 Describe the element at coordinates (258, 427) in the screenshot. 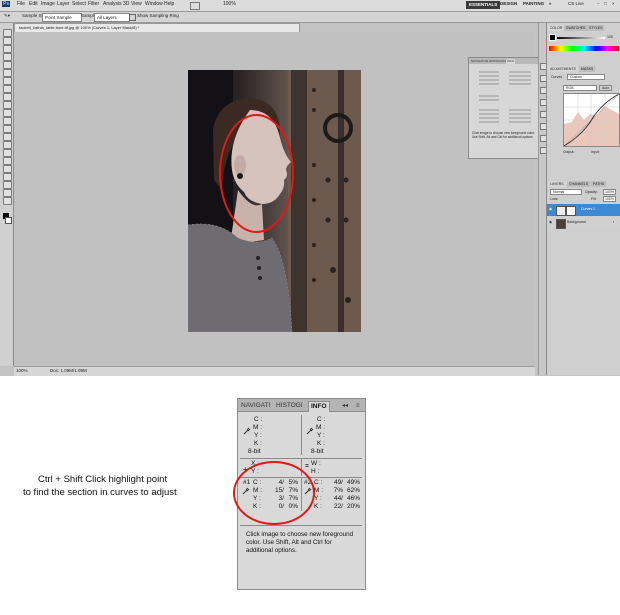

I see `top-left-m-label: M :` at that location.